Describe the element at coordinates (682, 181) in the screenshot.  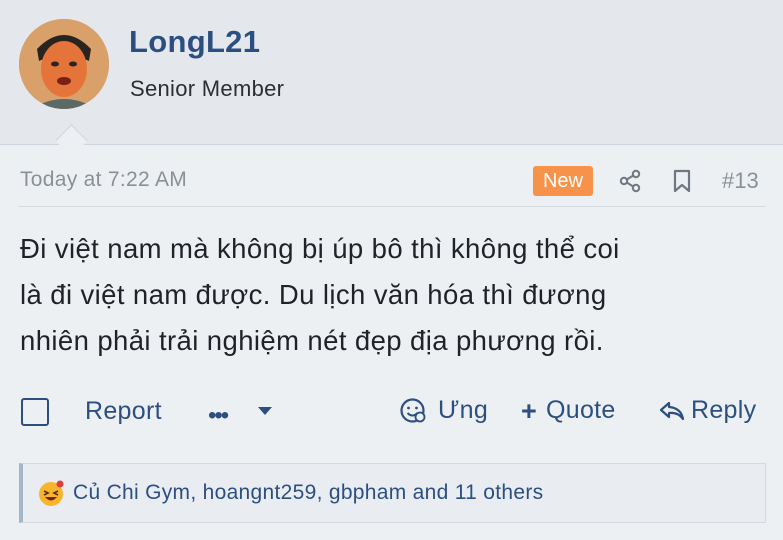
I see `bookmark-icon` at that location.